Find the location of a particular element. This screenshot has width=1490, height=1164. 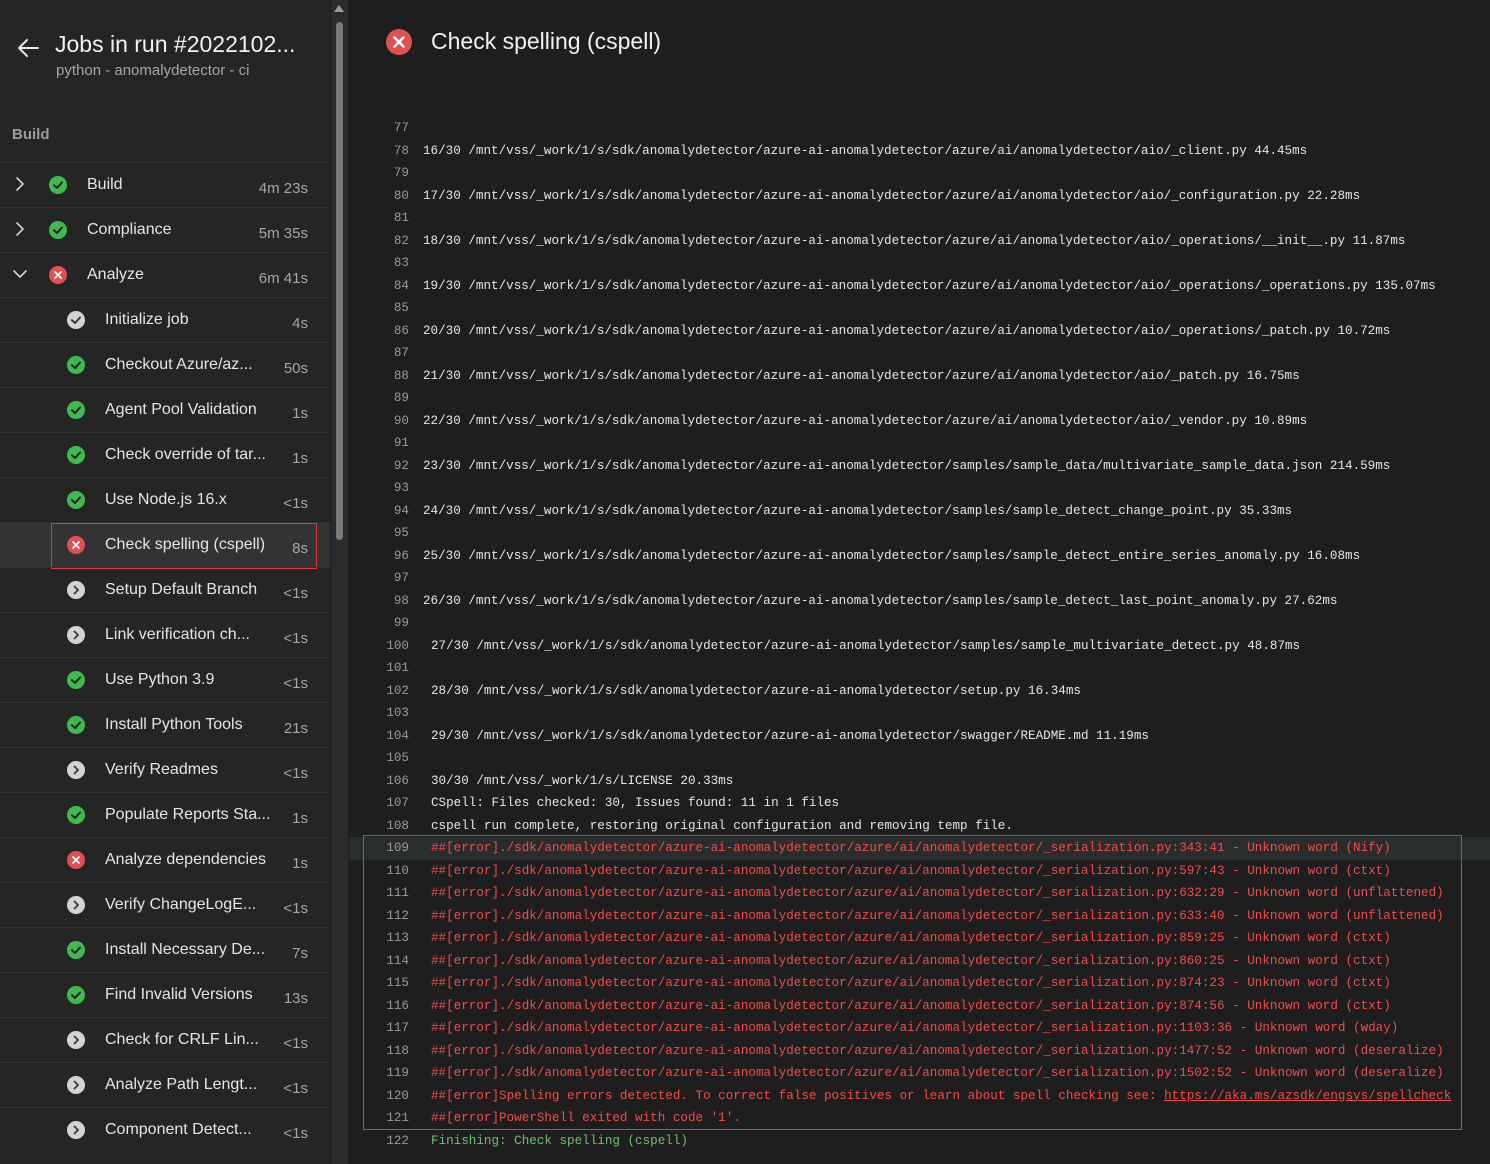

step-duration: 7s is located at coordinates (300, 953).